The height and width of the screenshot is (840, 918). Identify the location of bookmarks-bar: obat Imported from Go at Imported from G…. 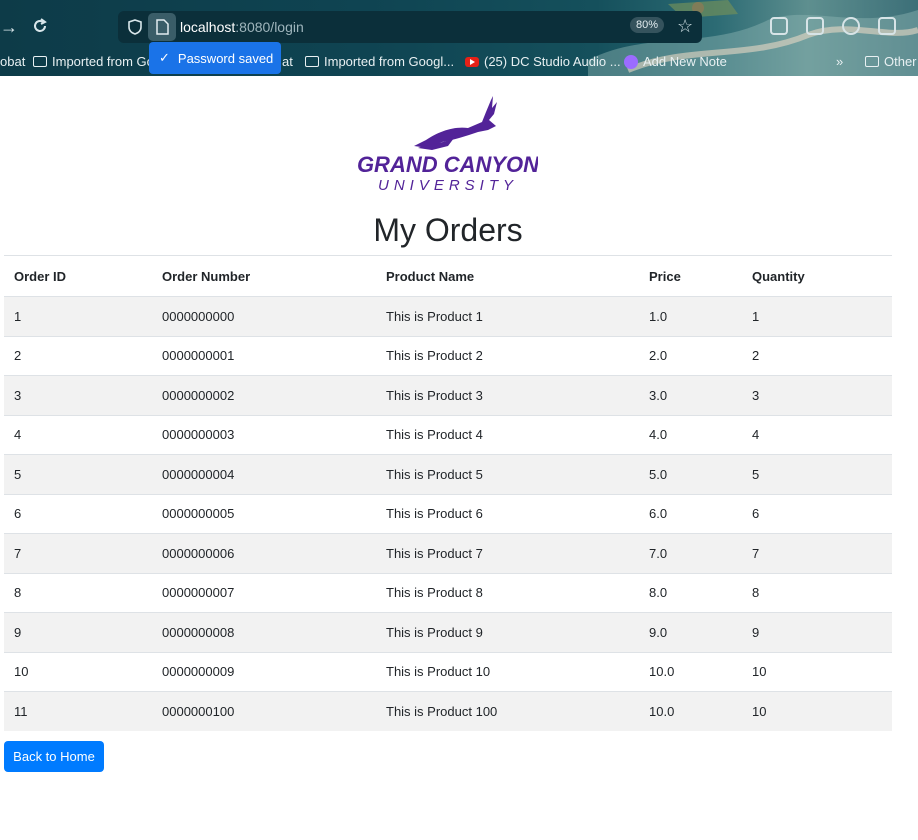
(459, 63).